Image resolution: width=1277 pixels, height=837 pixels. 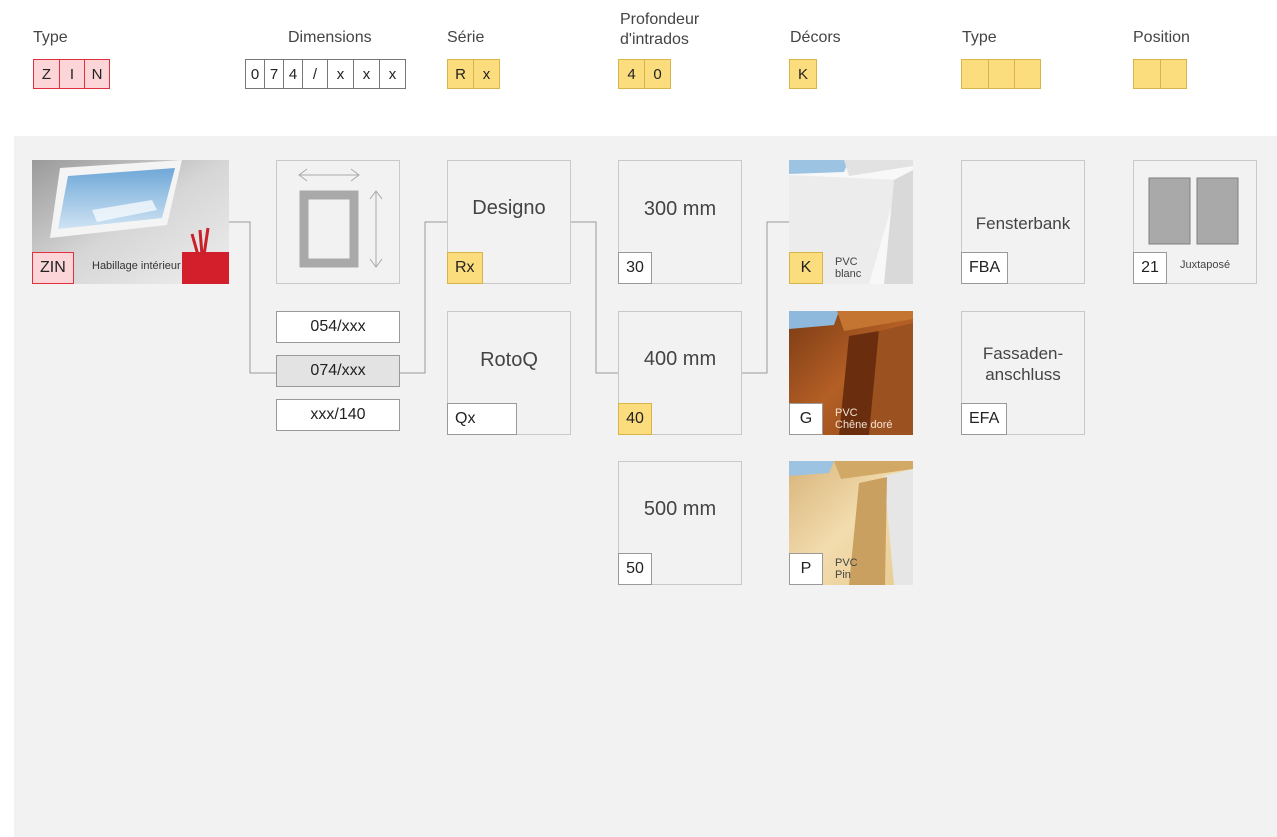 I want to click on dimension-option-074: 074/xxx, so click(x=338, y=371).